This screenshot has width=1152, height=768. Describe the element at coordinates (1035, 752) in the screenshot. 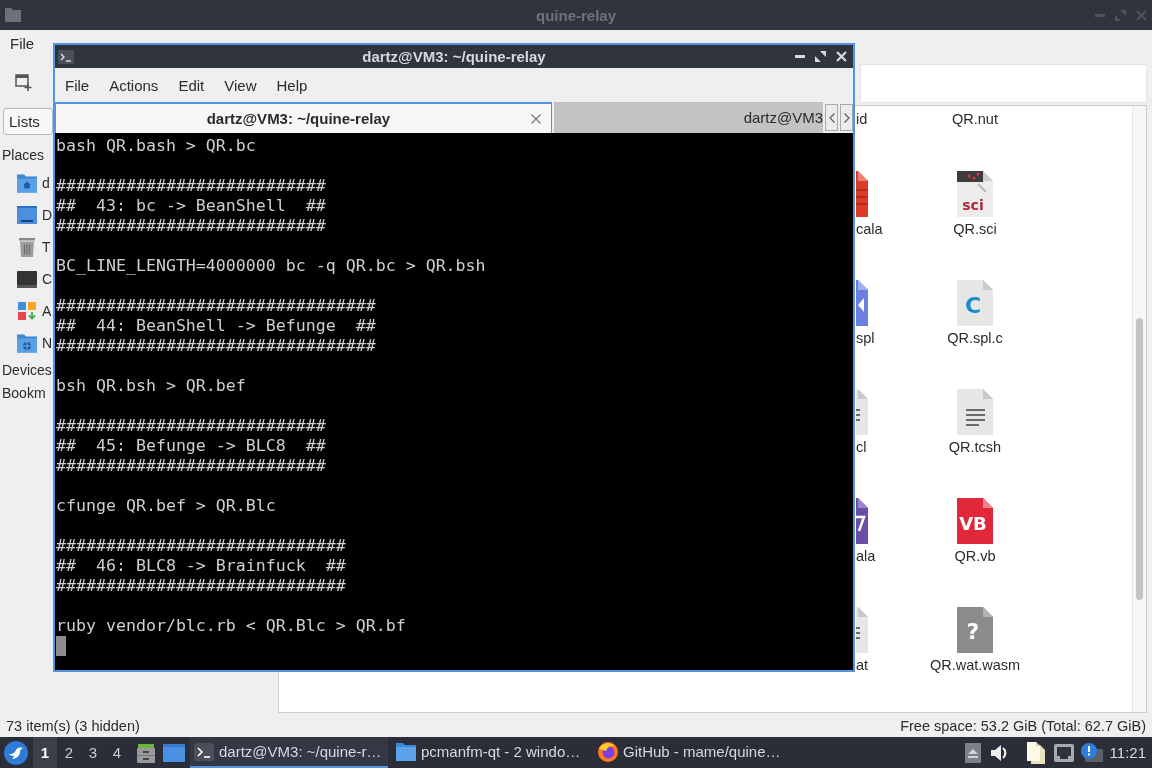

I see `clipboard-icon` at that location.